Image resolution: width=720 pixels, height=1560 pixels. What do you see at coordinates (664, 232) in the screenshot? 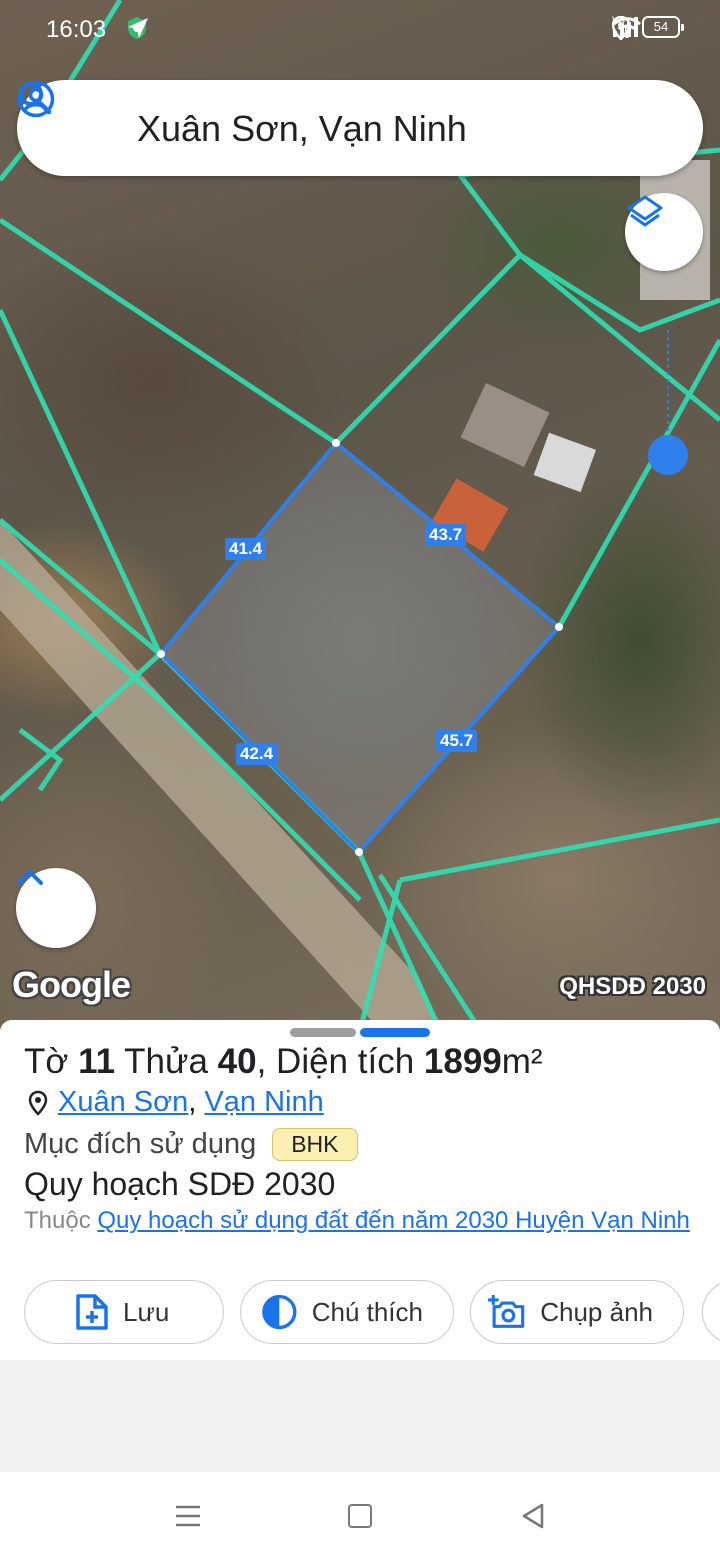
I see `layers-button` at bounding box center [664, 232].